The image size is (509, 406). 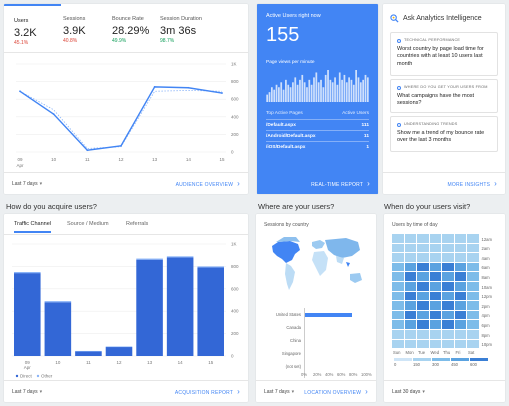 What do you see at coordinates (472, 183) in the screenshot?
I see `more-insights-link: MORE INSIGHTS ›` at bounding box center [472, 183].